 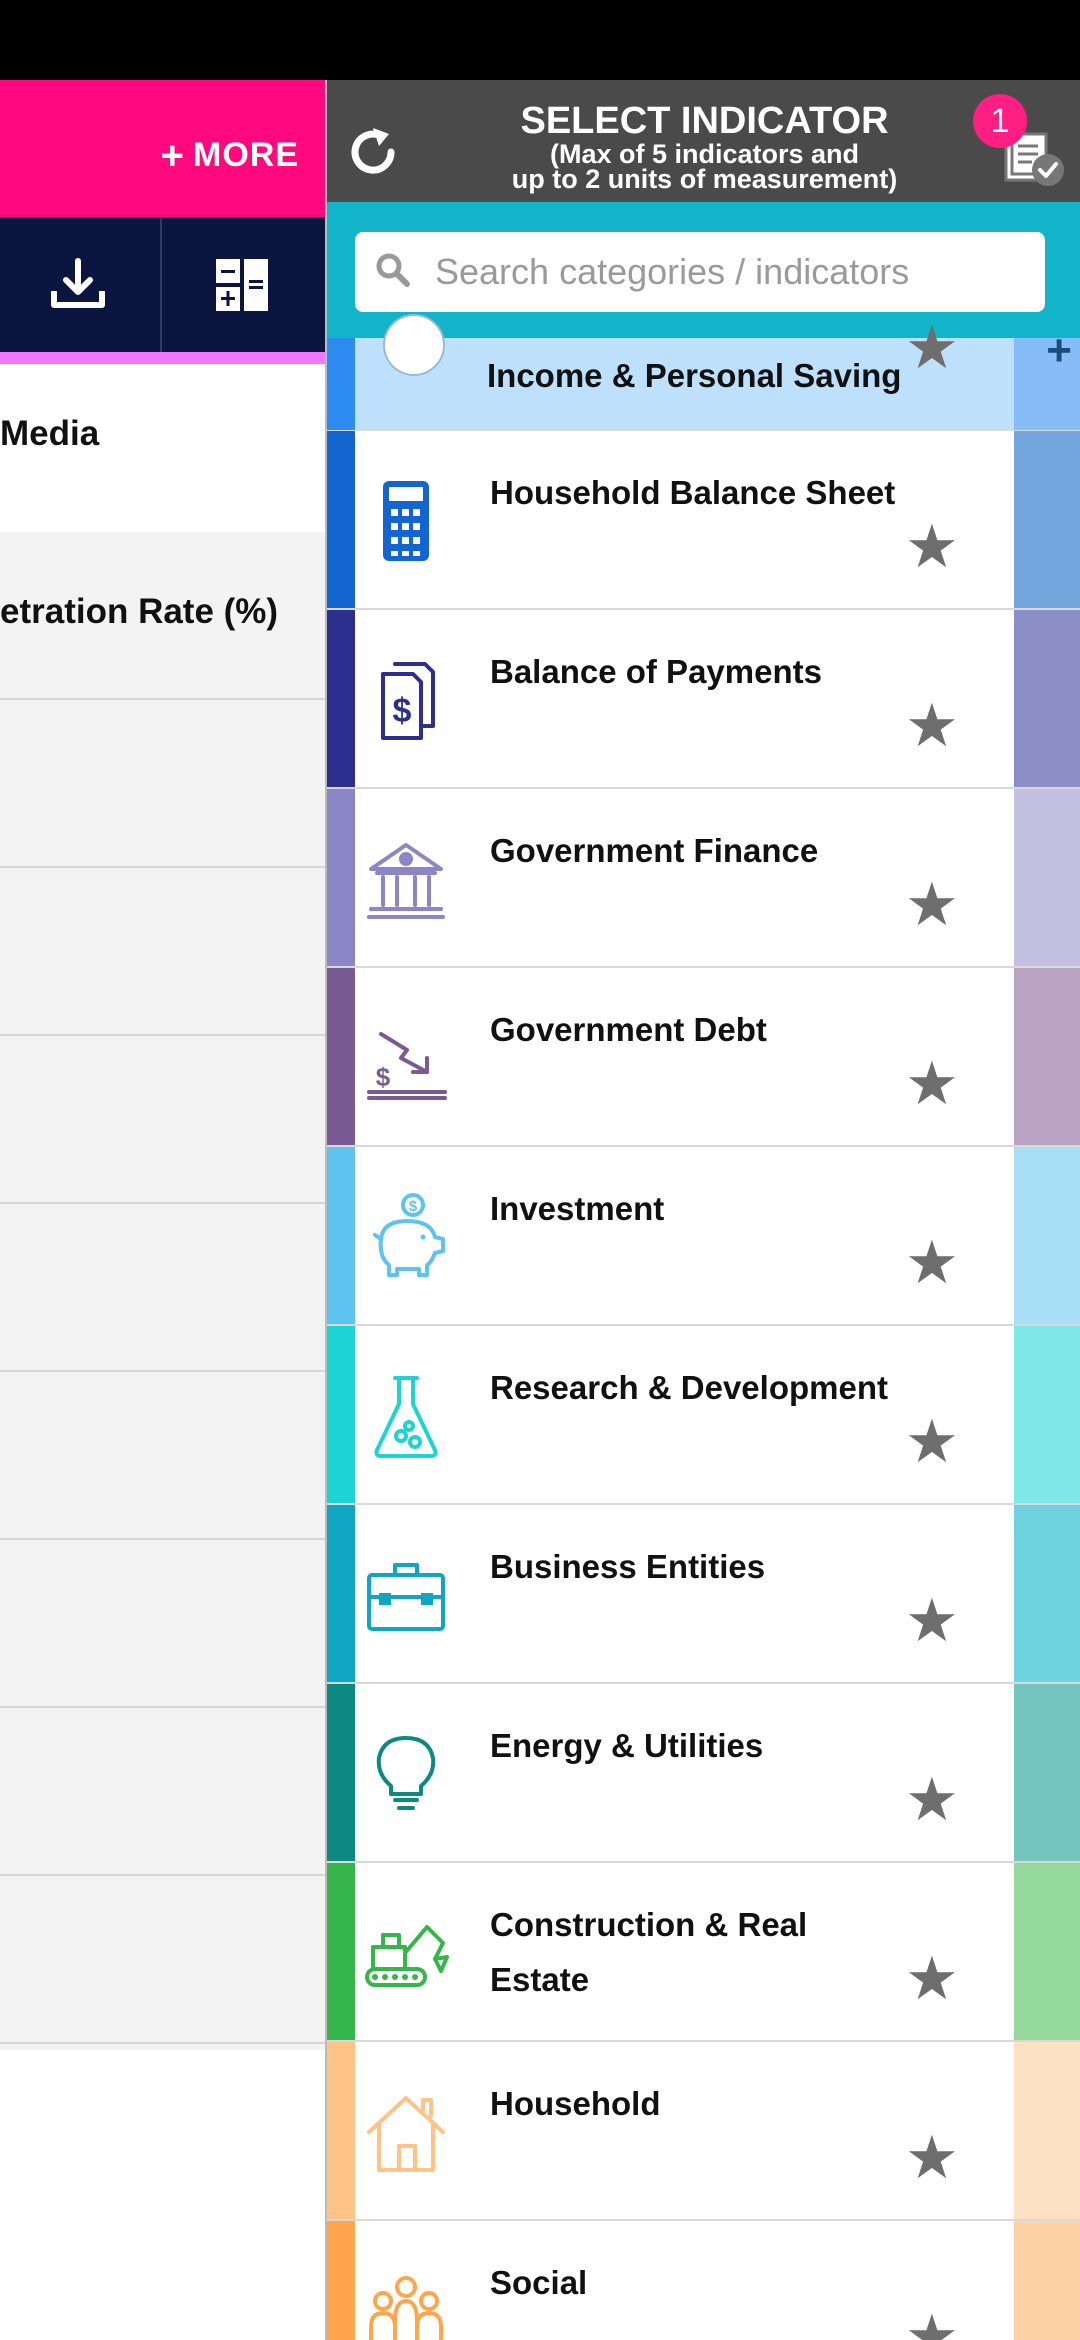 What do you see at coordinates (414, 345) in the screenshot?
I see `category-radio-button` at bounding box center [414, 345].